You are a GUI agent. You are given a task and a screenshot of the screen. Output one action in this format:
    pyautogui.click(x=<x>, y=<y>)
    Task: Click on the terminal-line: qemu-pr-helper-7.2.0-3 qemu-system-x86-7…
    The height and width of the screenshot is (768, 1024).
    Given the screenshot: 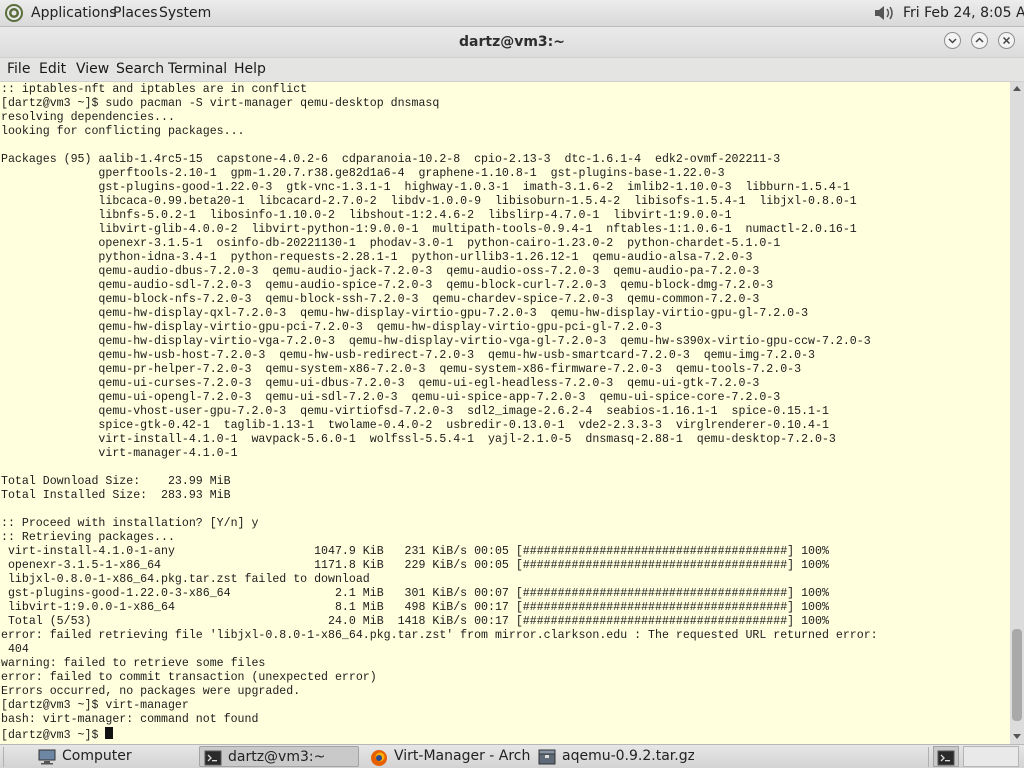 What is the action you would take?
    pyautogui.click(x=401, y=369)
    